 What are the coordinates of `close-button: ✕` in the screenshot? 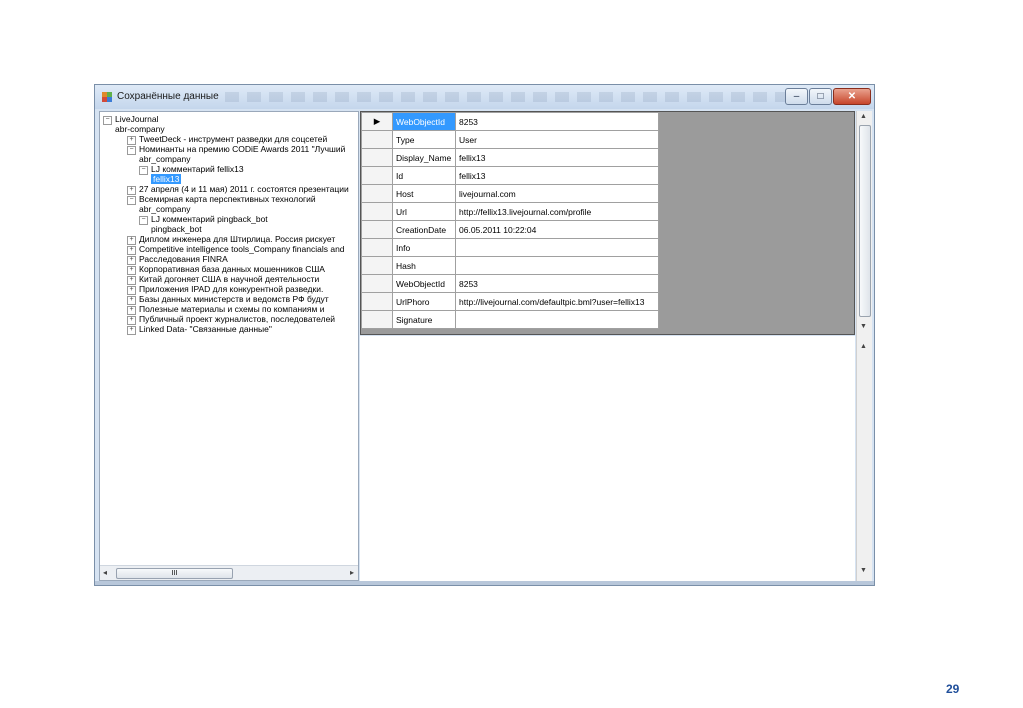 It's located at (852, 96).